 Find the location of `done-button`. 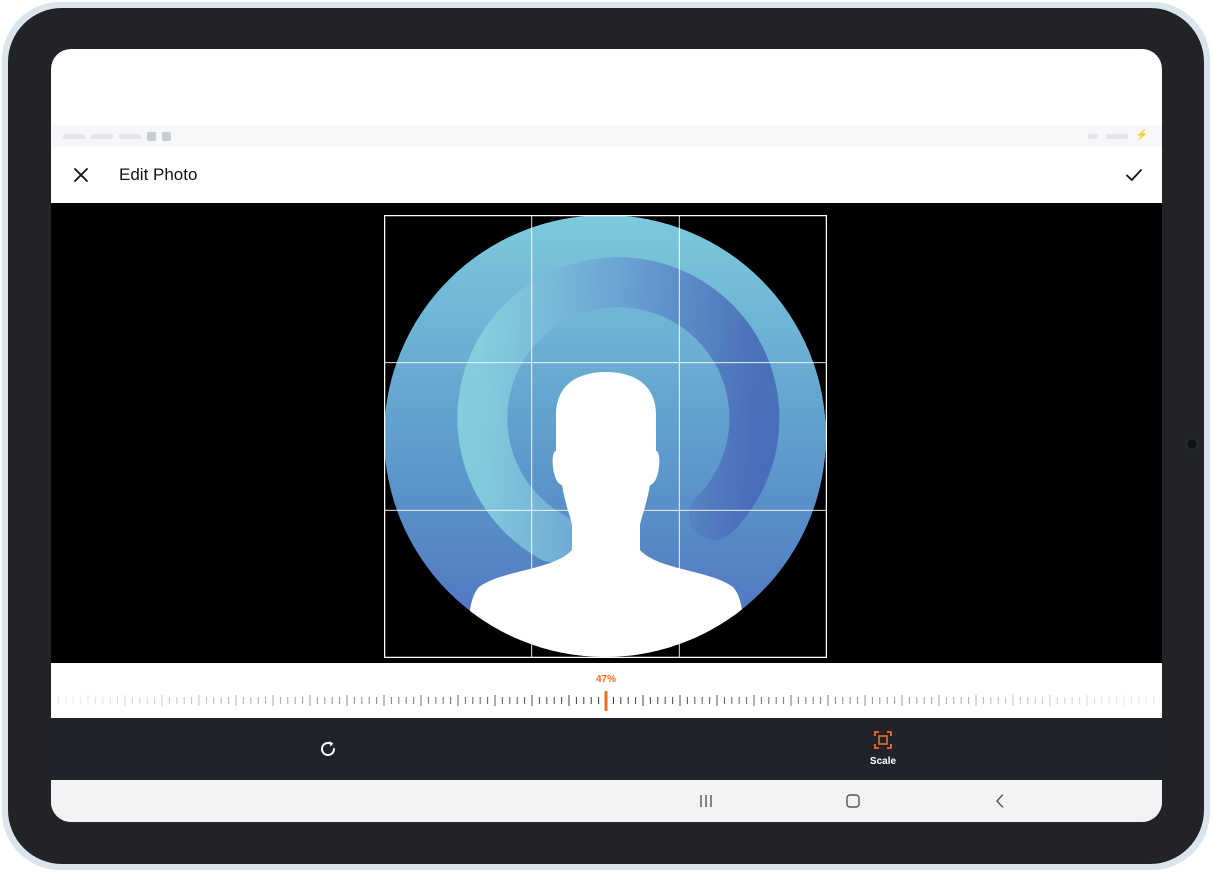

done-button is located at coordinates (1134, 175).